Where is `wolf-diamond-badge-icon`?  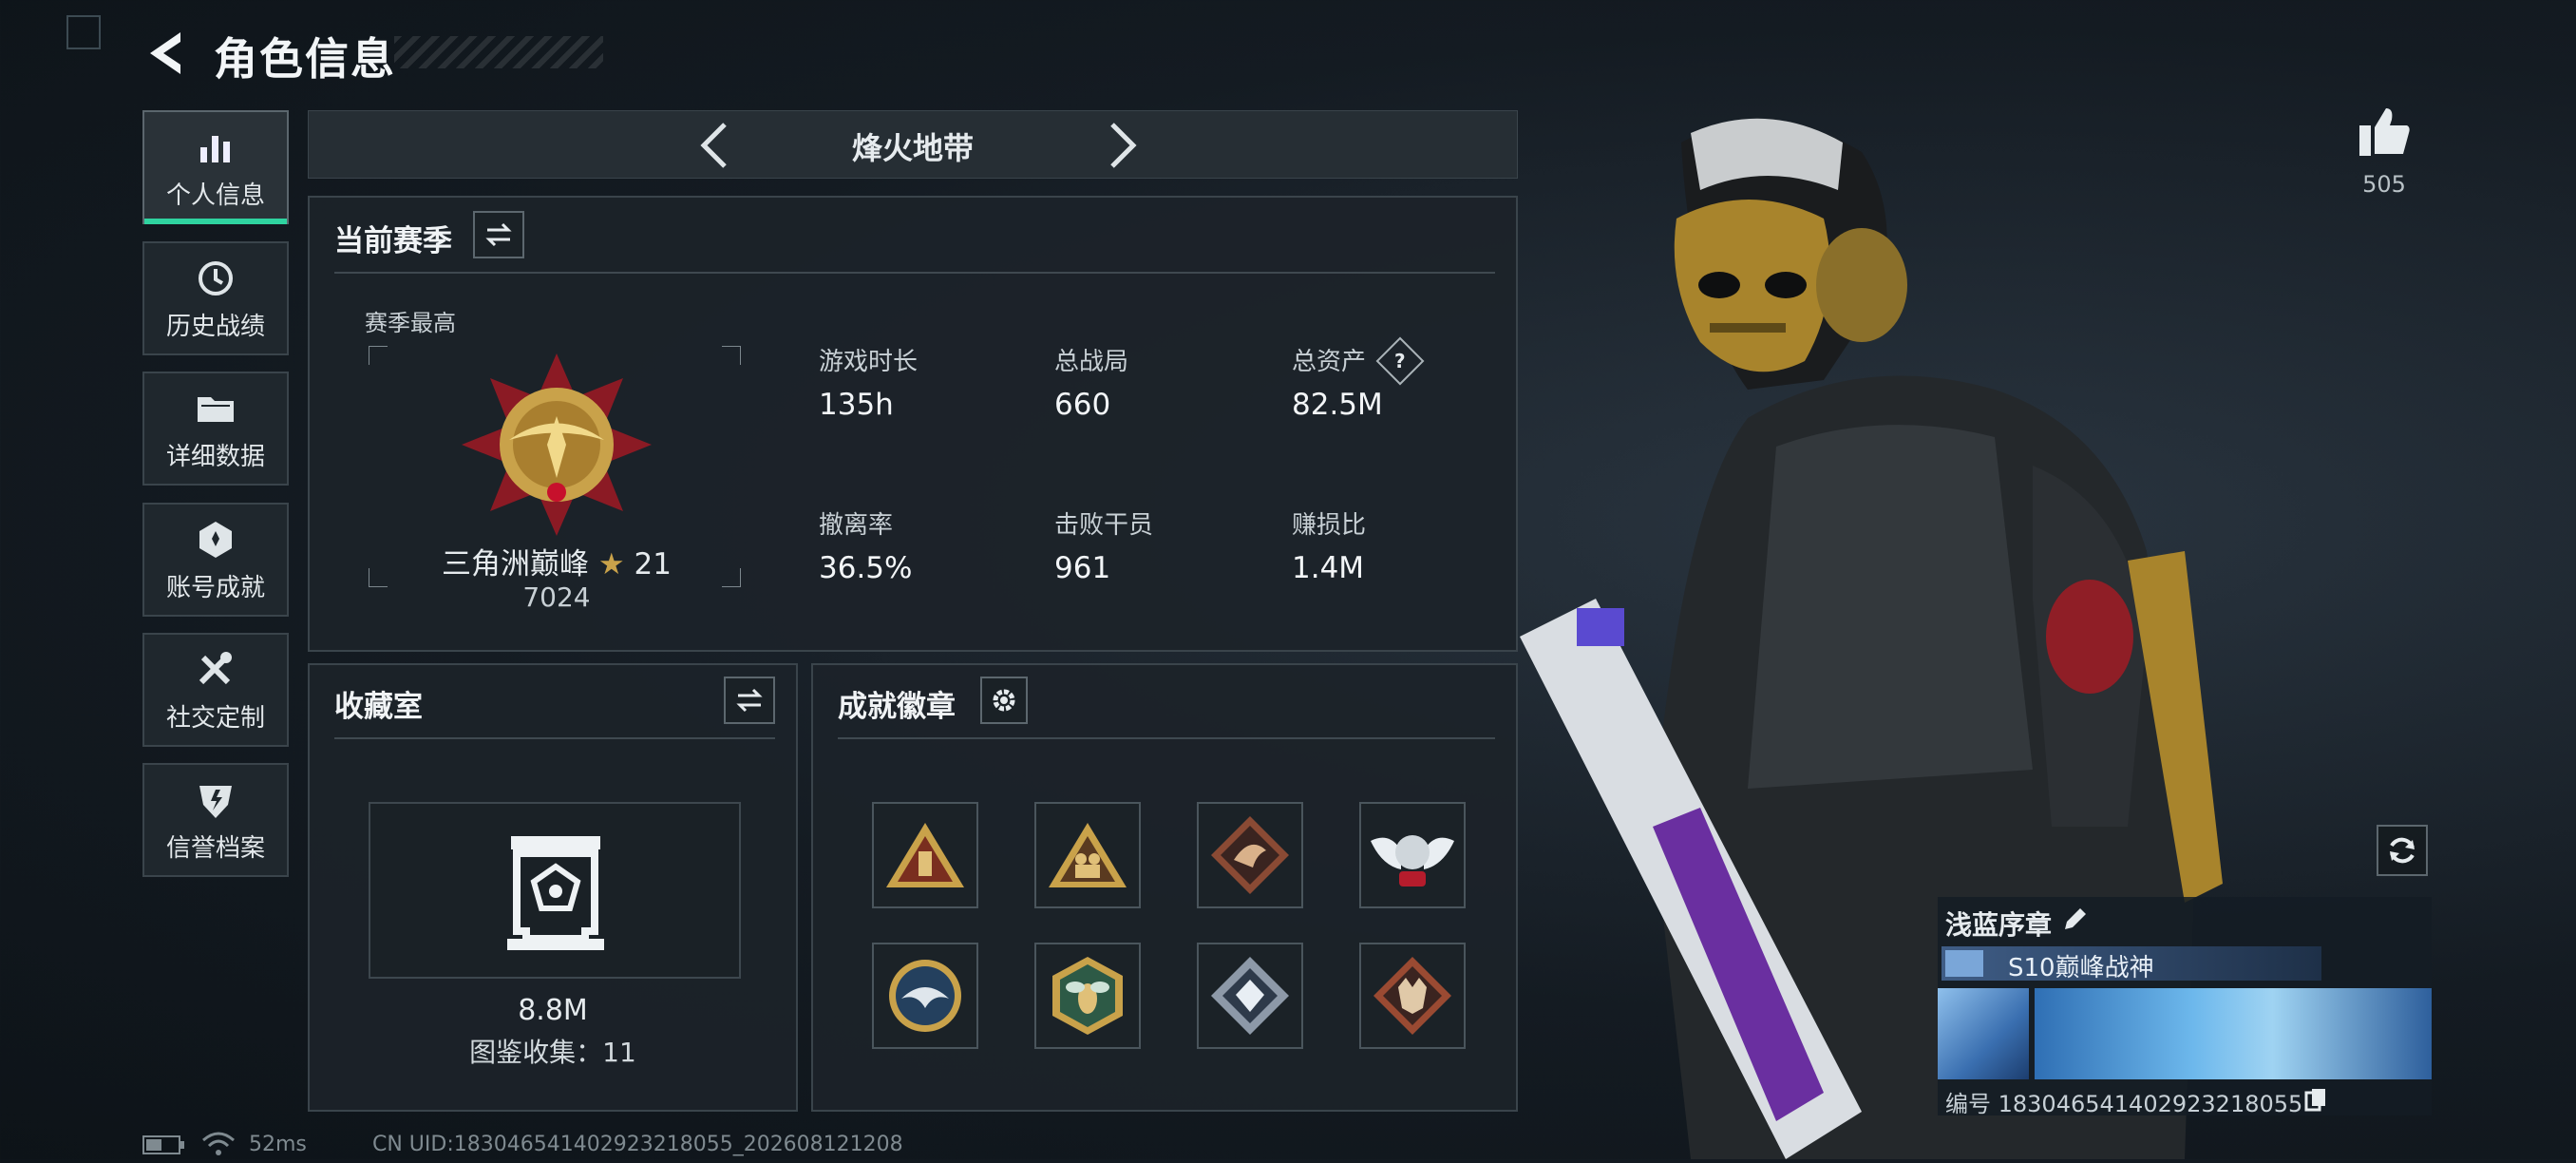
wolf-diamond-badge-icon is located at coordinates (1412, 996).